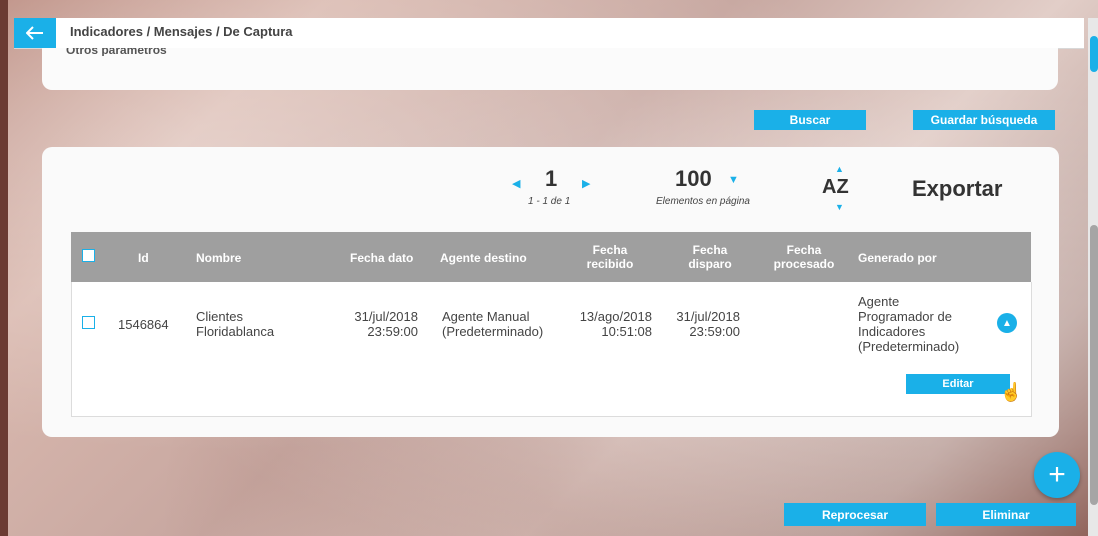  What do you see at coordinates (116, 52) in the screenshot?
I see `otros-parametros-toggle: Otros parámetros` at bounding box center [116, 52].